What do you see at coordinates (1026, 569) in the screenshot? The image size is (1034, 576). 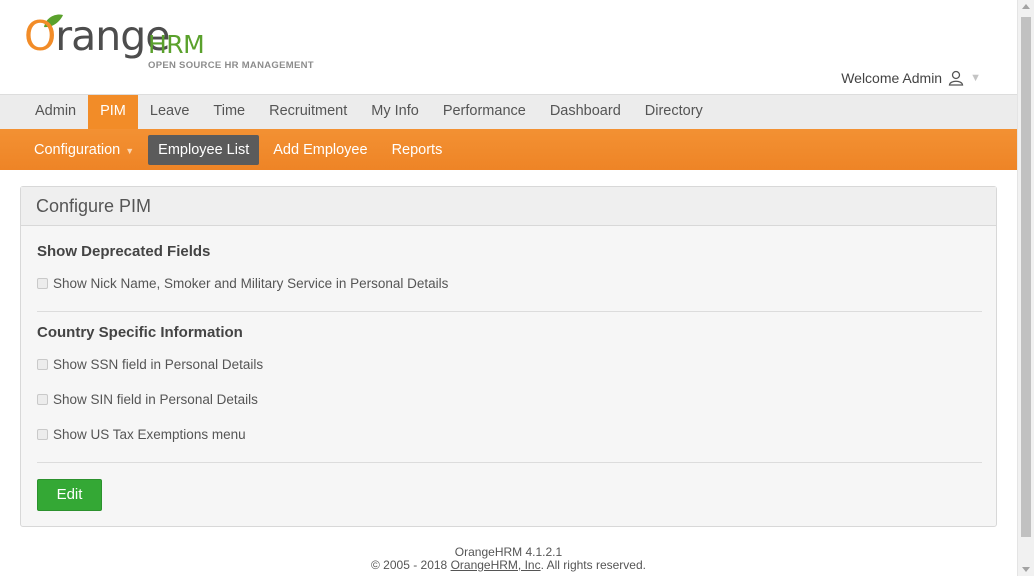 I see `scroll-down-icon` at bounding box center [1026, 569].